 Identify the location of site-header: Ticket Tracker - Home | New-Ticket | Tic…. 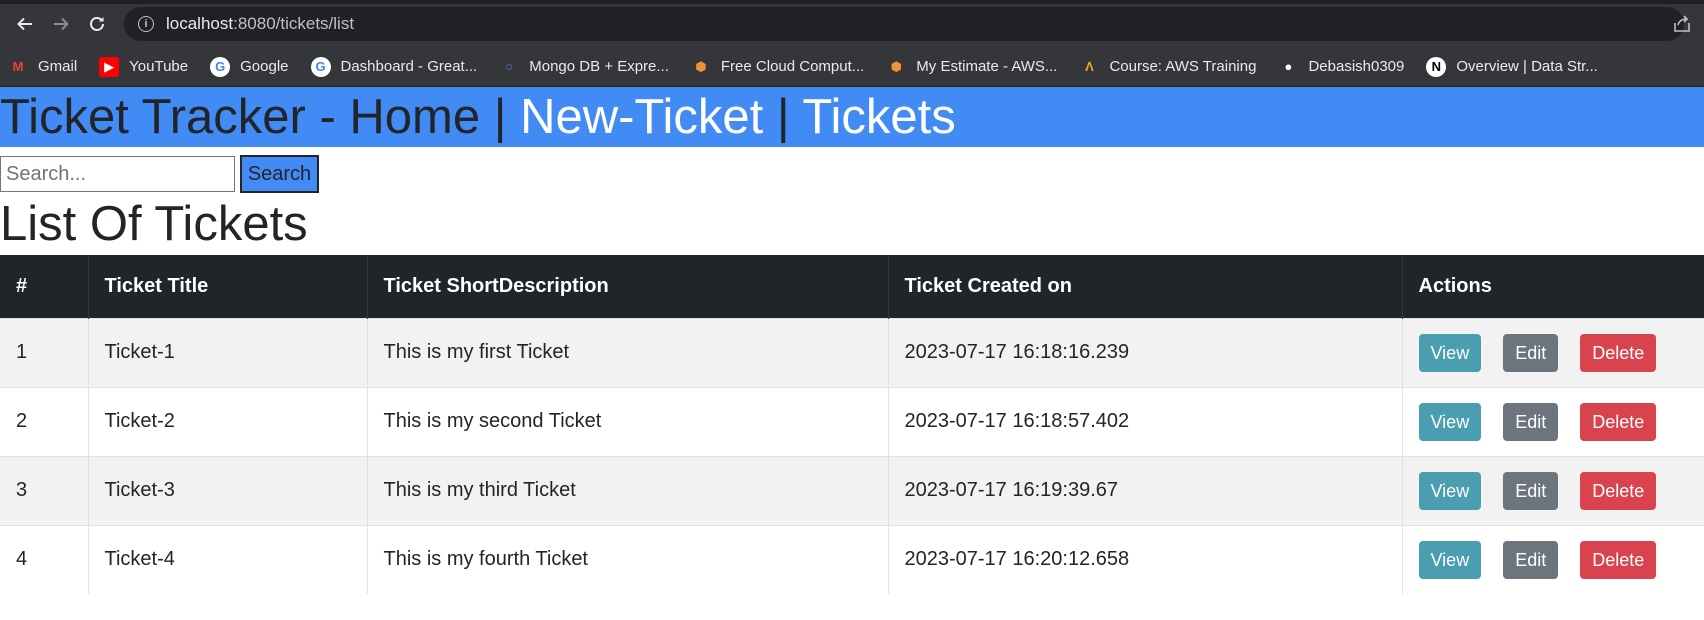
(852, 117).